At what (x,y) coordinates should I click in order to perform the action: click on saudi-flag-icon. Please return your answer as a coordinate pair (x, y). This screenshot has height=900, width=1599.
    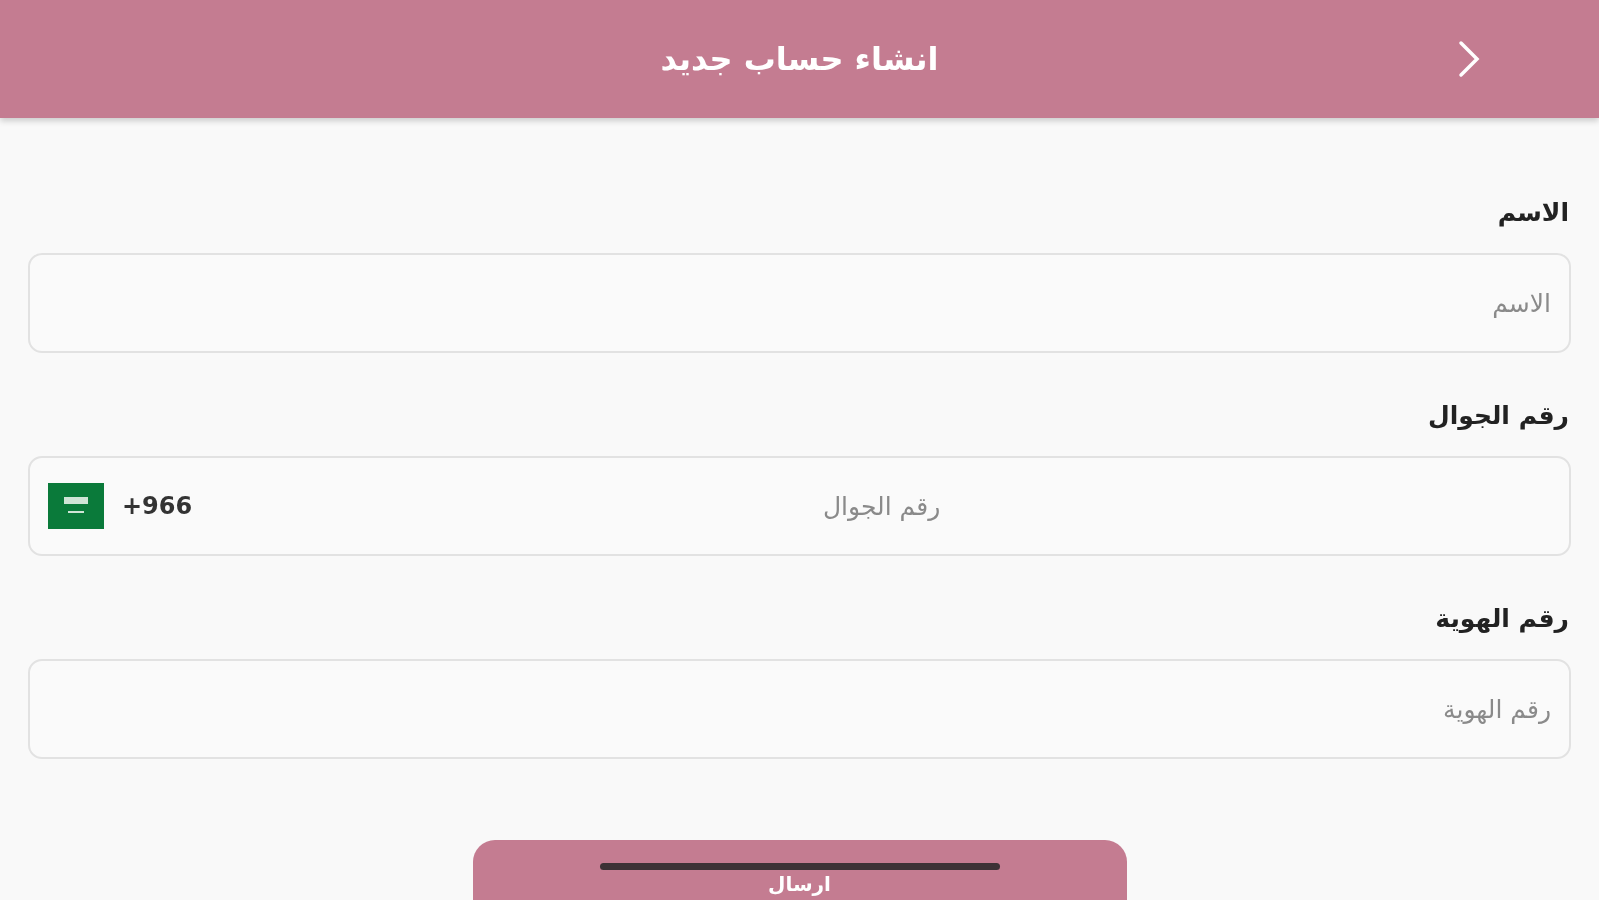
    Looking at the image, I should click on (76, 506).